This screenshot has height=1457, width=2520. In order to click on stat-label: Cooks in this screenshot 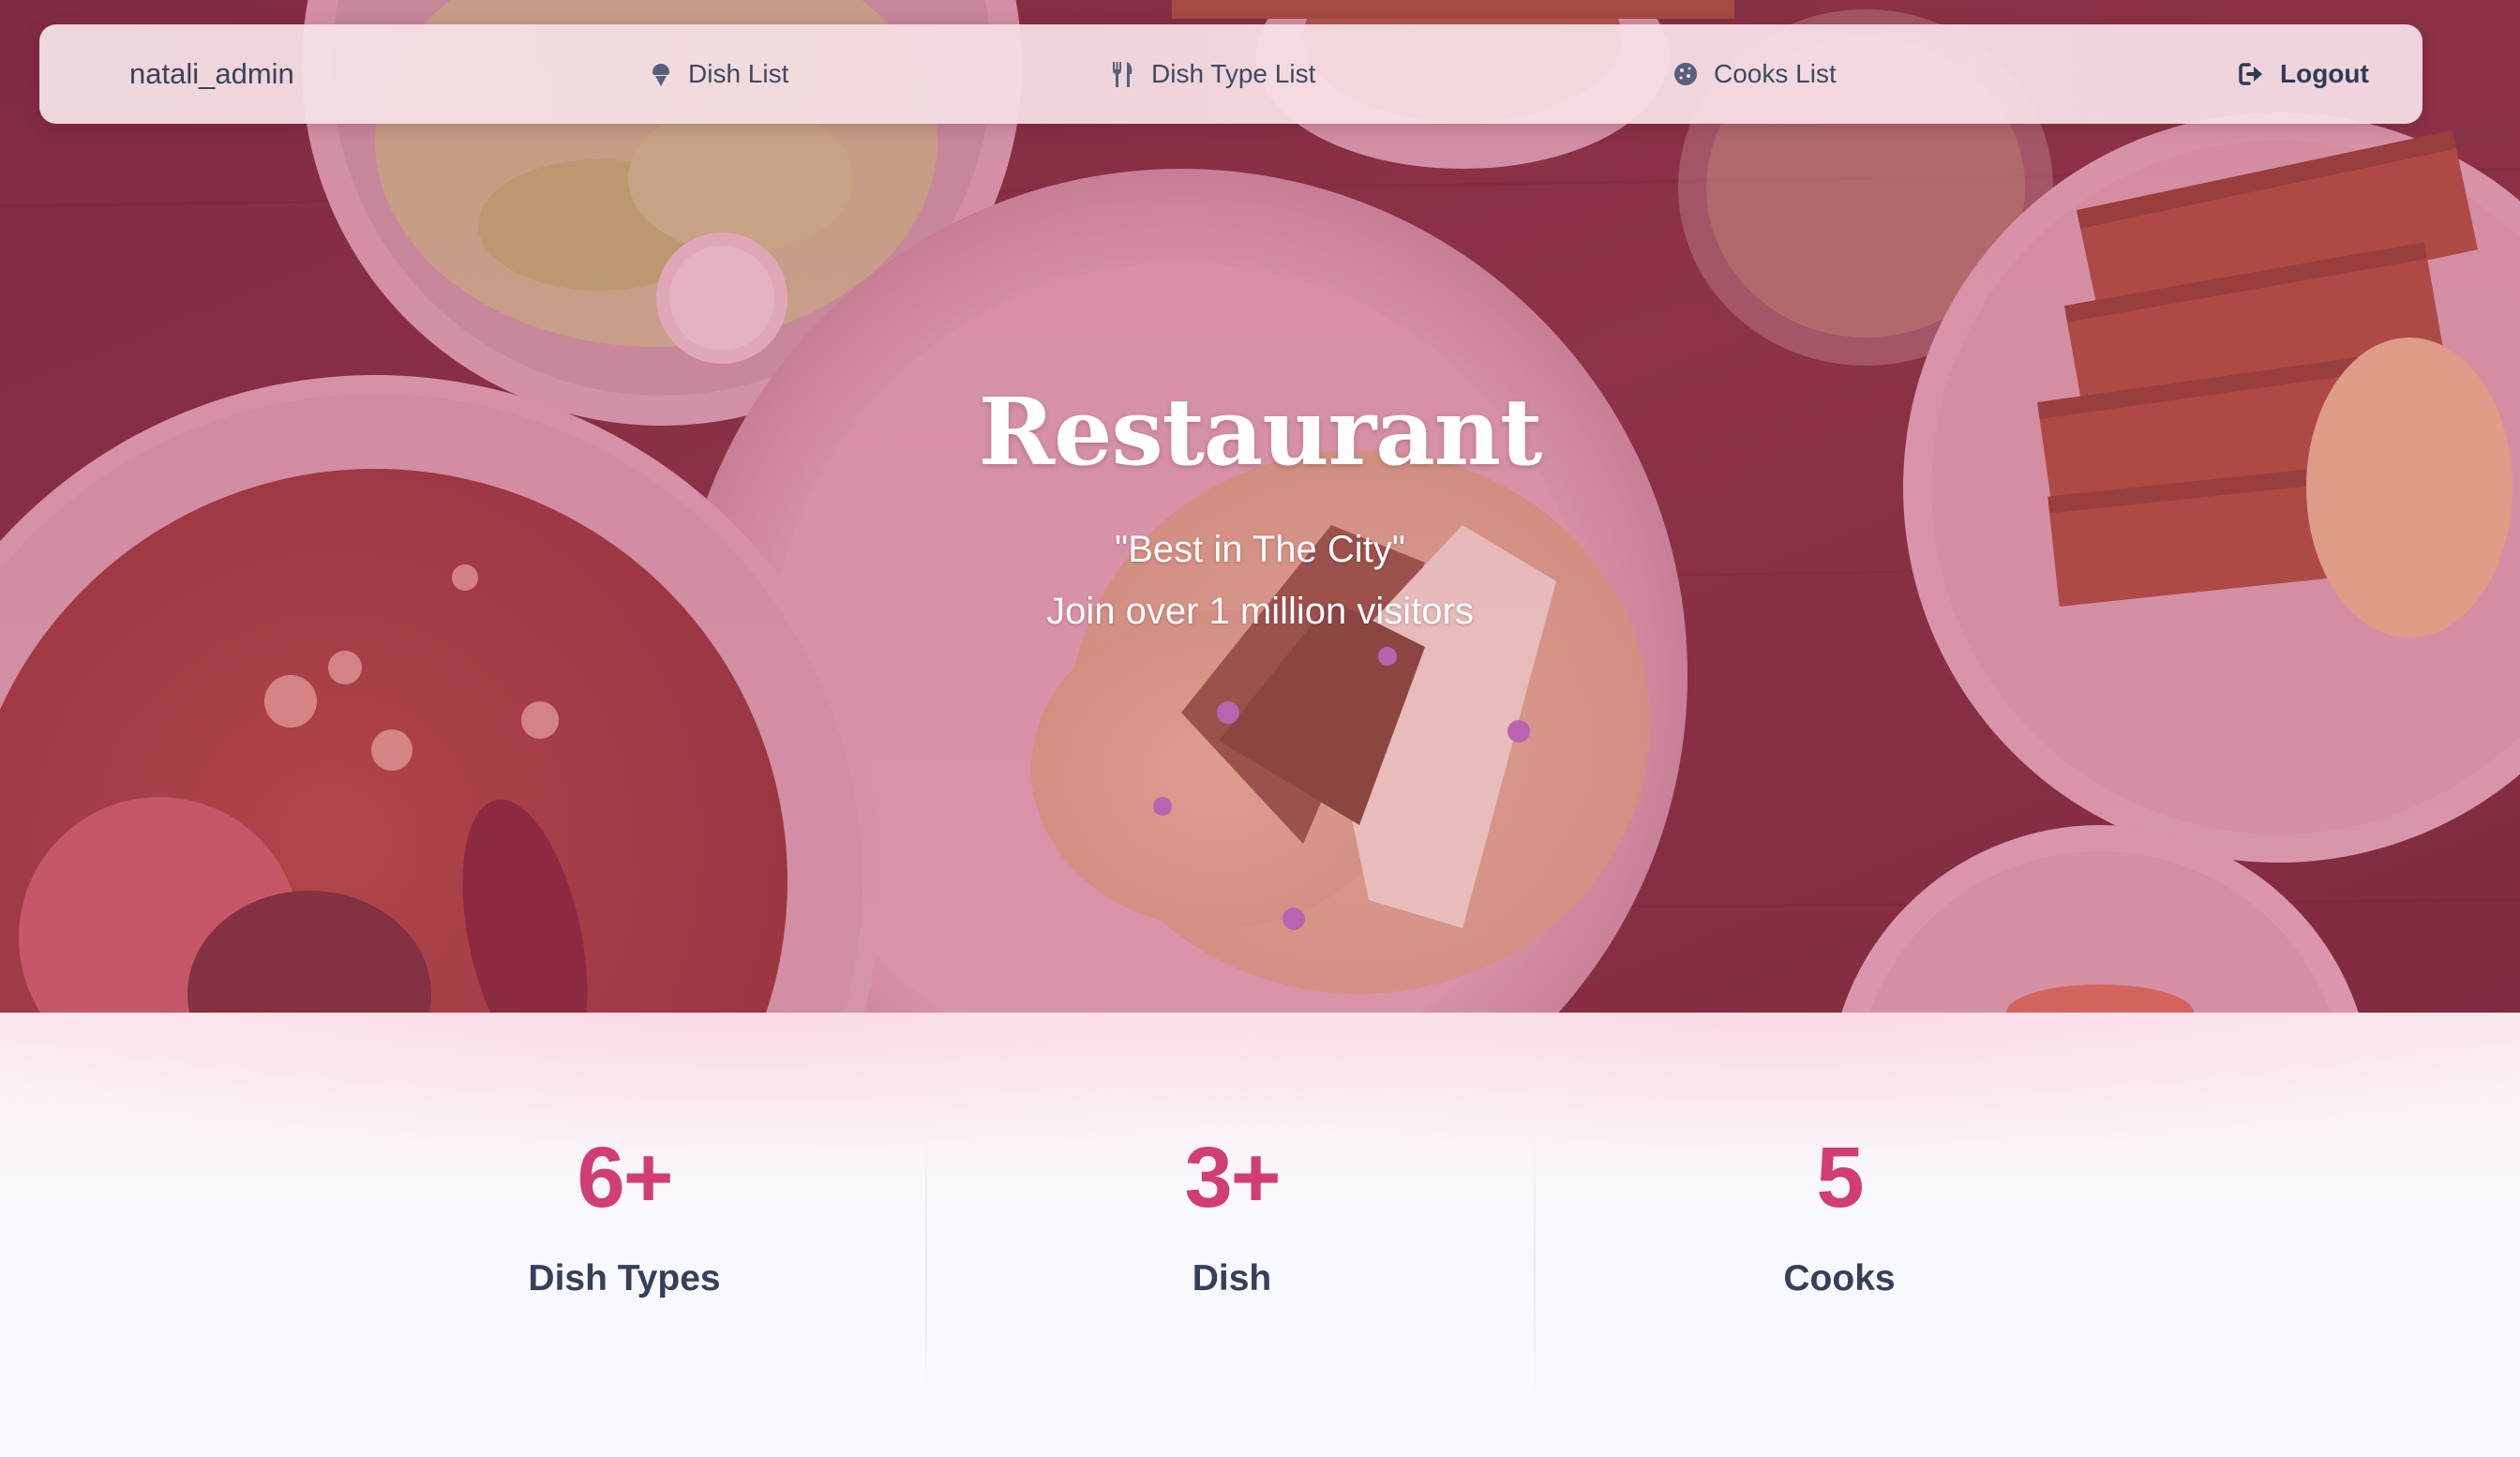, I will do `click(1839, 1279)`.